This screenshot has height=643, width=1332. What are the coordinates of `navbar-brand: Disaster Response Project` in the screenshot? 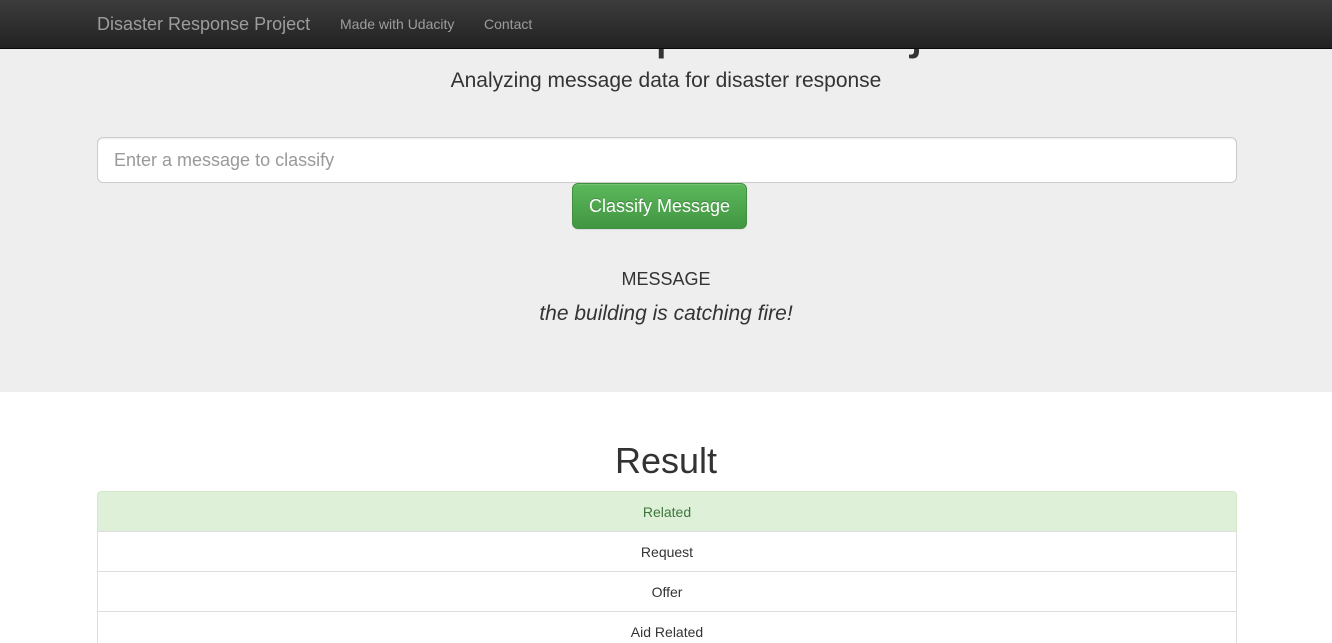 It's located at (203, 24).